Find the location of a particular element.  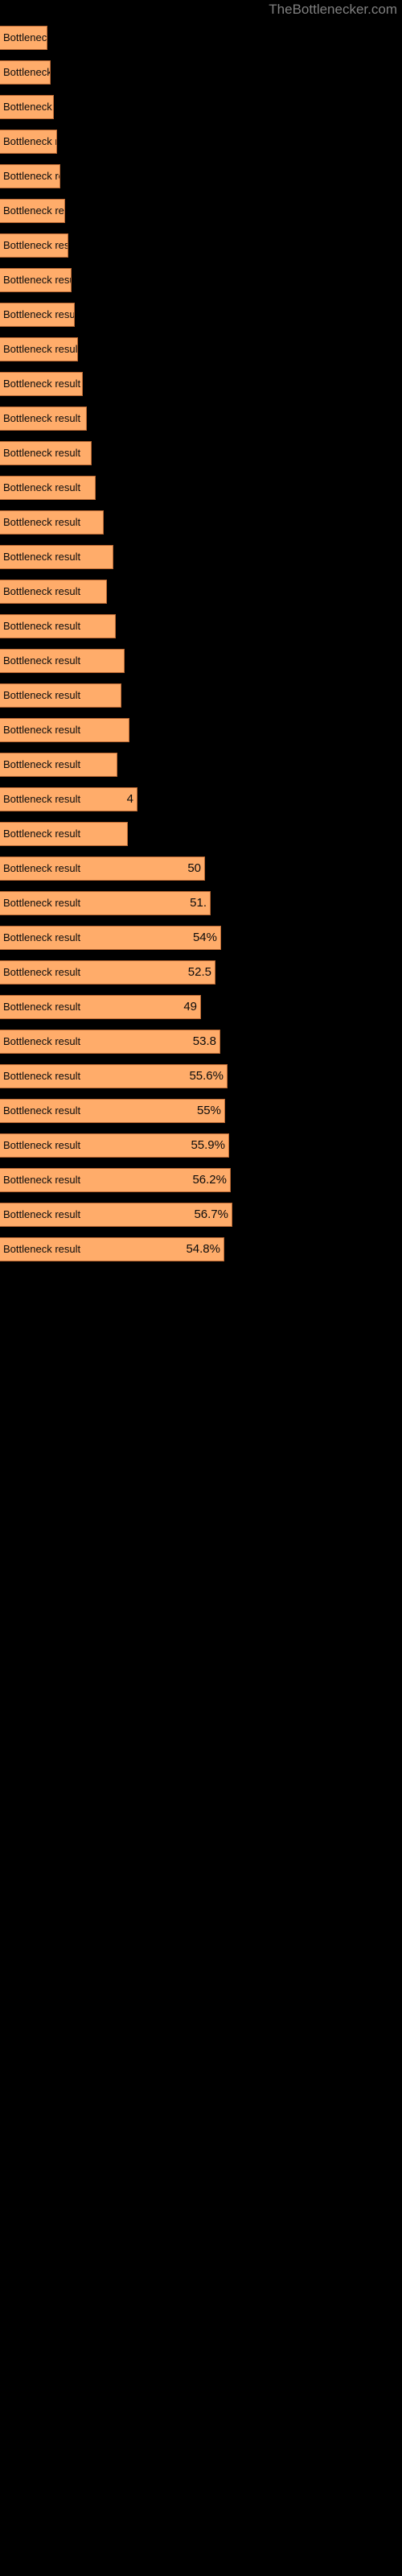

bar-inner: Bottleneck result 50 is located at coordinates (102, 868).